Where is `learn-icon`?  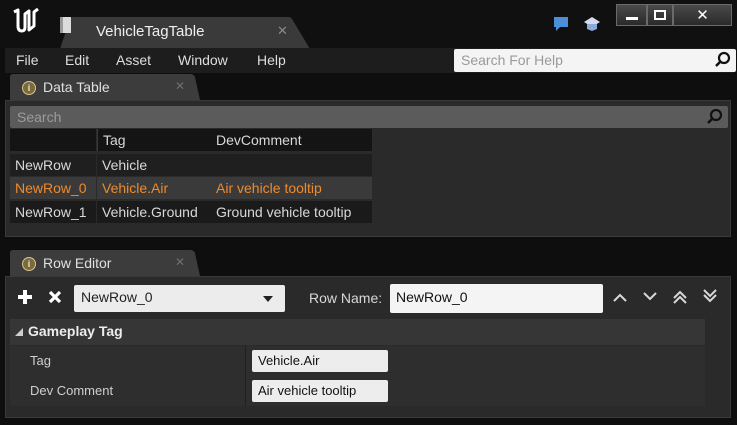
learn-icon is located at coordinates (592, 24).